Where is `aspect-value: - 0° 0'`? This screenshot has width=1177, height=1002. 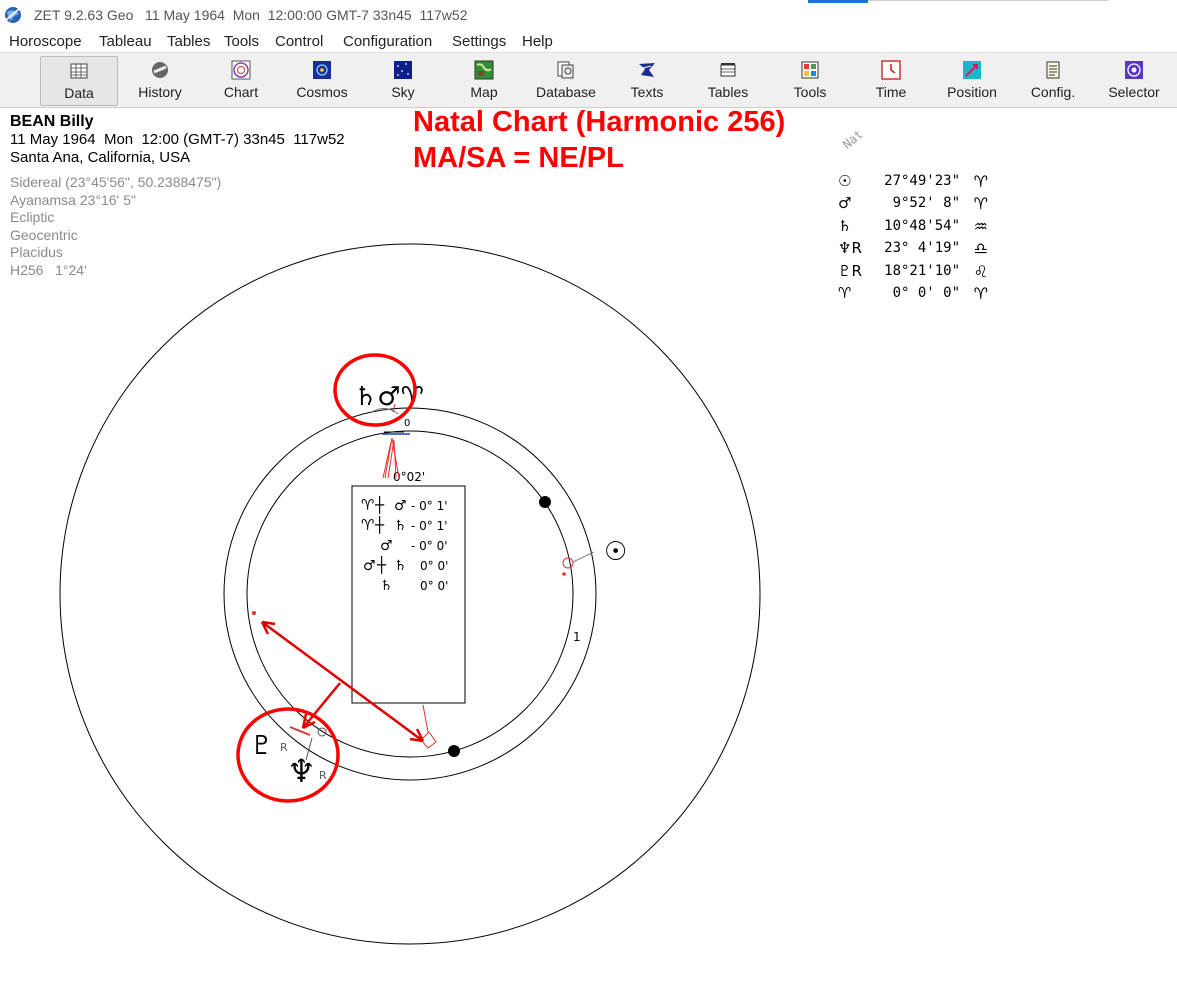
aspect-value: - 0° 0' is located at coordinates (429, 546).